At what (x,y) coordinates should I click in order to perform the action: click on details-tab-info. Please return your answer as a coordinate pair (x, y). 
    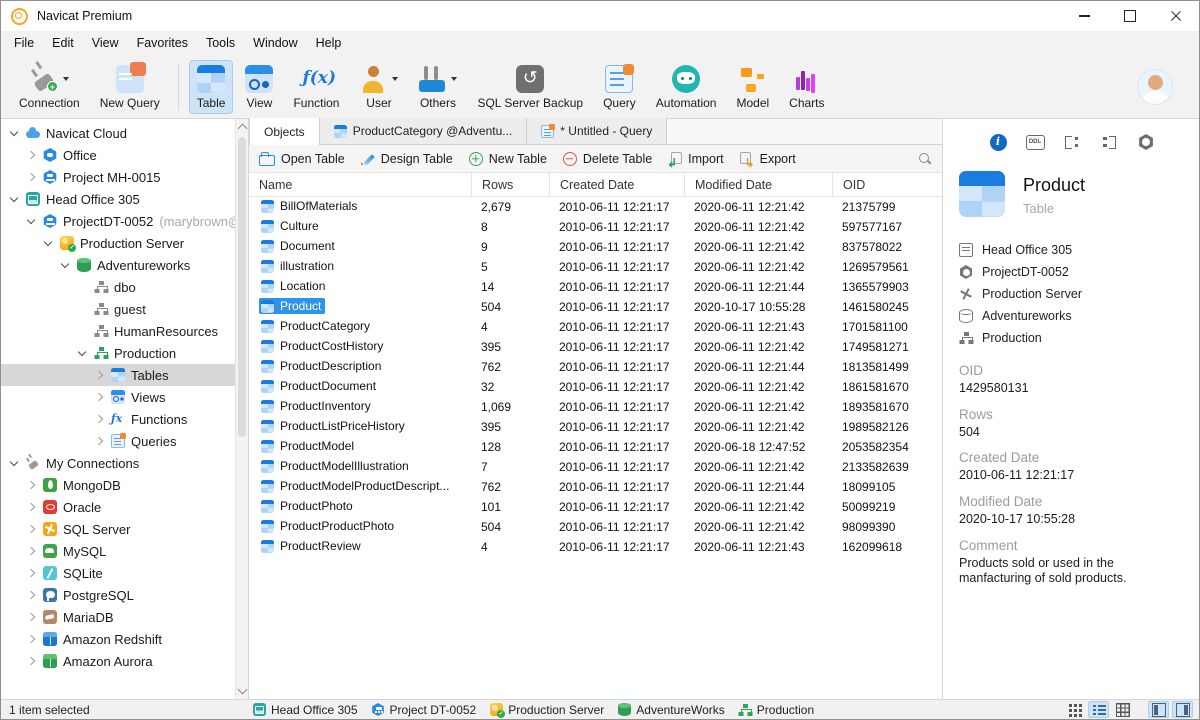
    Looking at the image, I should click on (998, 142).